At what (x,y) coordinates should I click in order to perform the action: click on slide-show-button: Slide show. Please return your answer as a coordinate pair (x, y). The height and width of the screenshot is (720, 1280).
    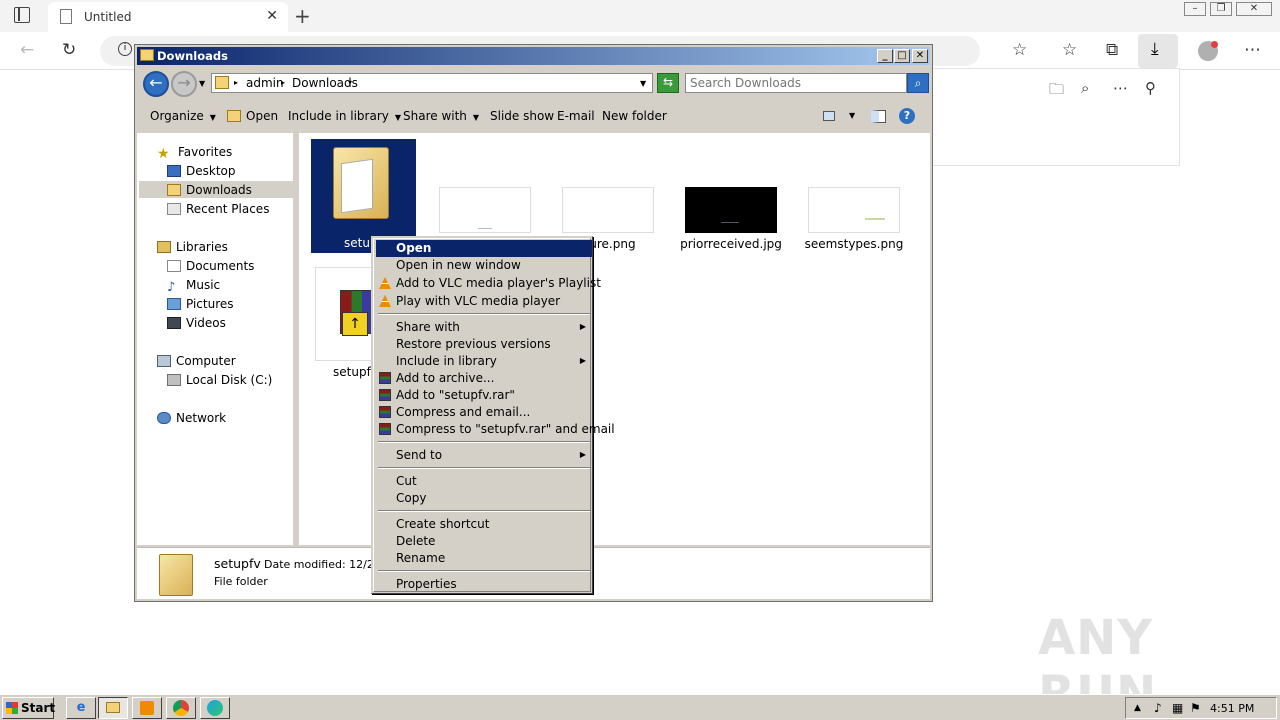
    Looking at the image, I should click on (522, 116).